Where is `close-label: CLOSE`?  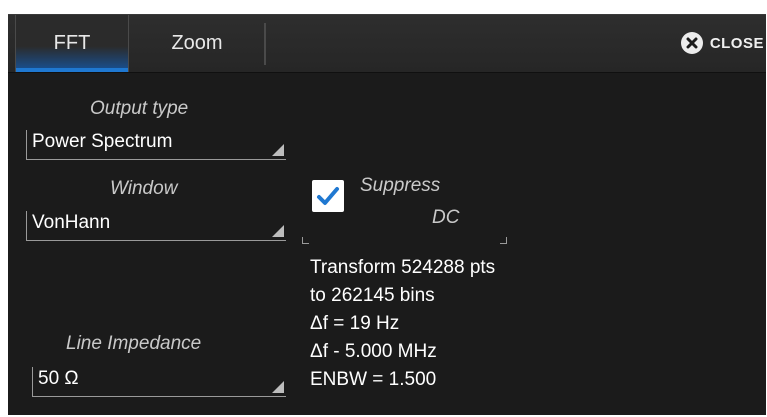 close-label: CLOSE is located at coordinates (736, 43).